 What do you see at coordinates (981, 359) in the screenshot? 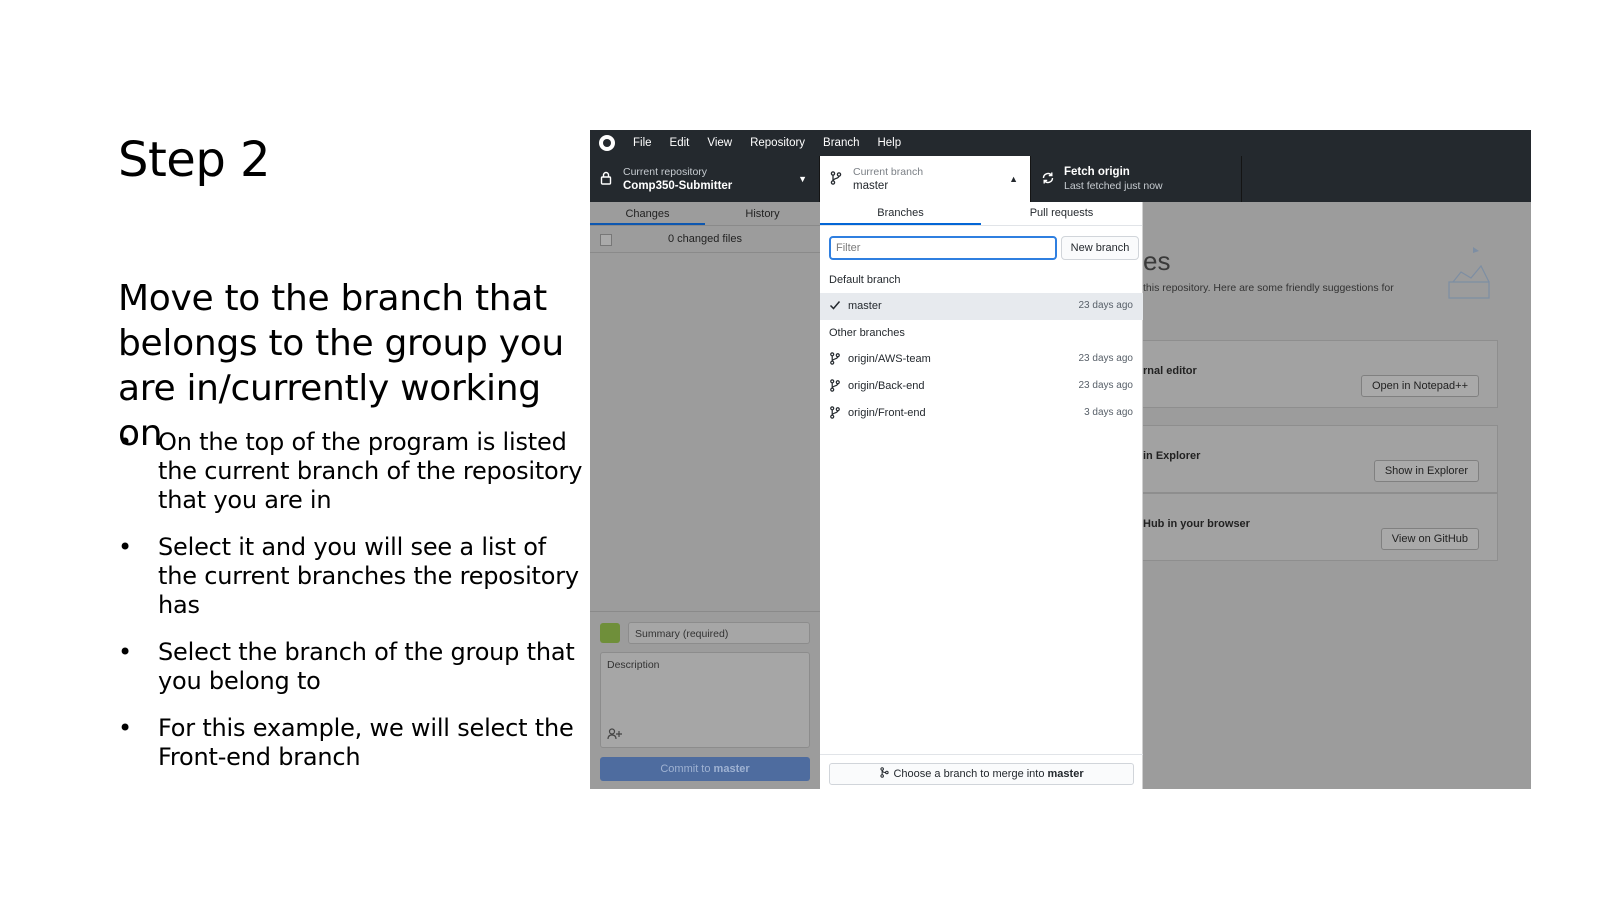
I see `branch-row-aws-team: origin/AWS-team 23 days ago` at bounding box center [981, 359].